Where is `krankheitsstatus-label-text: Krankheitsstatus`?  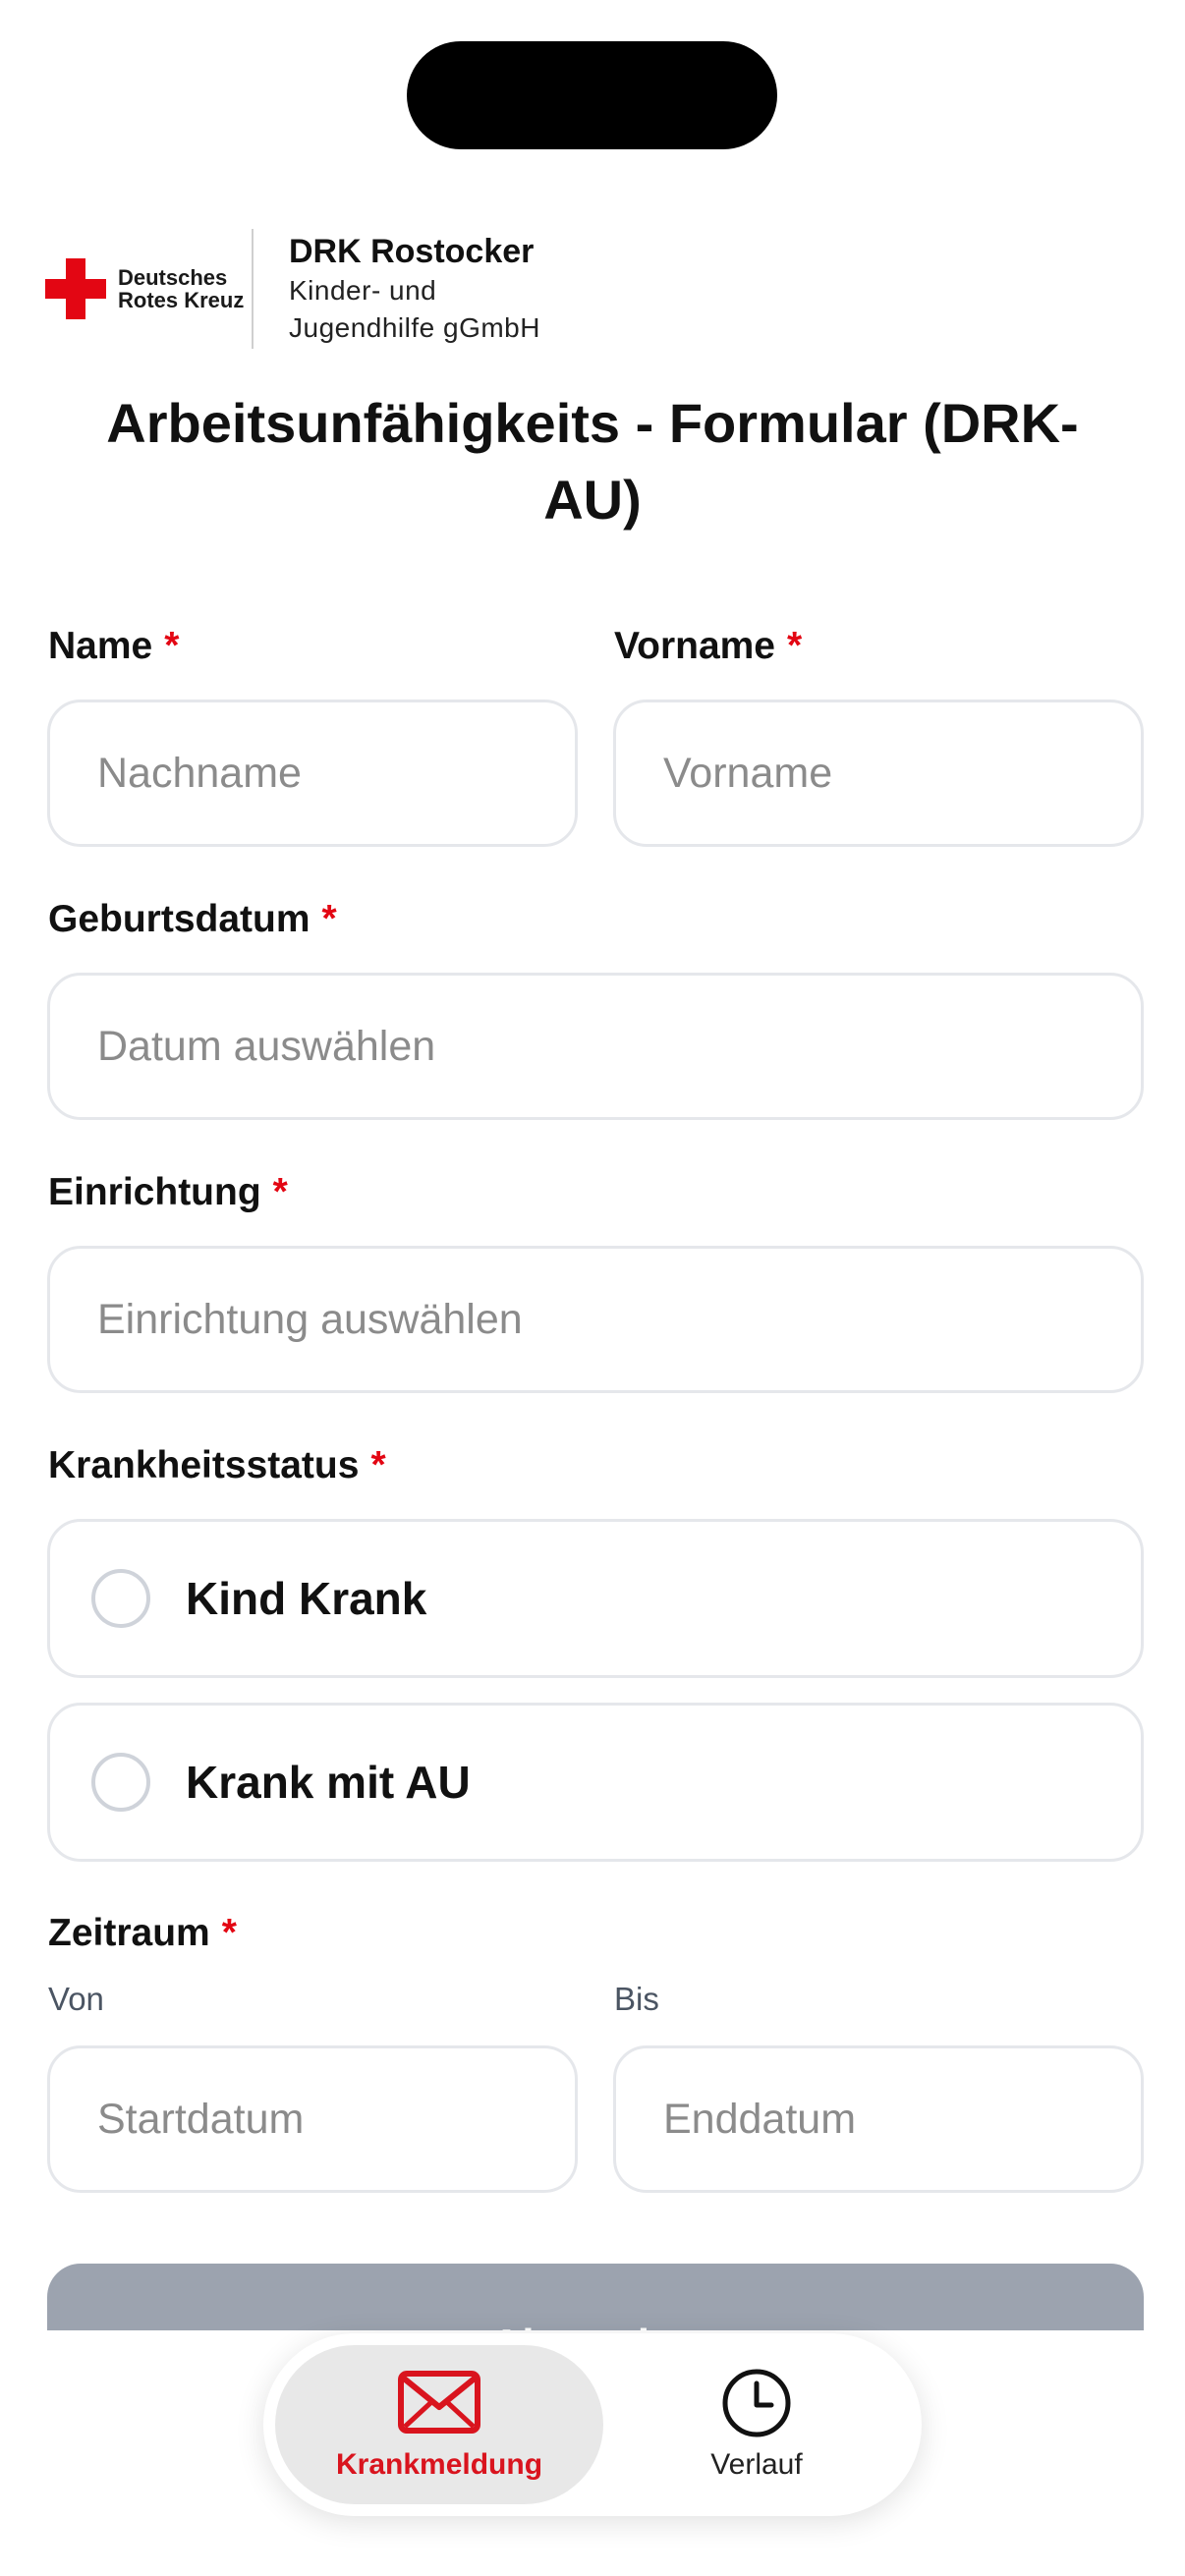
krankheitsstatus-label-text: Krankheitsstatus is located at coordinates (204, 1465).